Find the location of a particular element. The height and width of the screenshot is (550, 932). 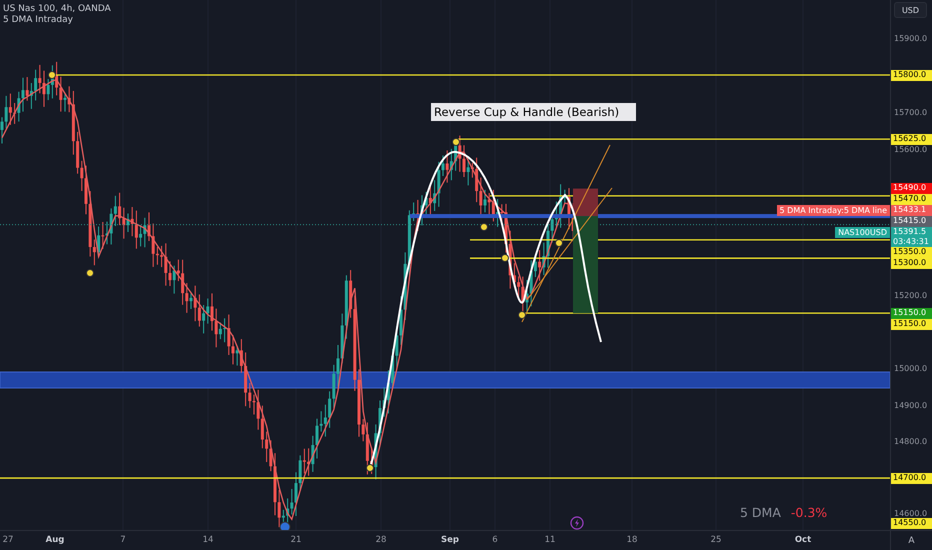

price-tick: 14600.0 is located at coordinates (911, 513).